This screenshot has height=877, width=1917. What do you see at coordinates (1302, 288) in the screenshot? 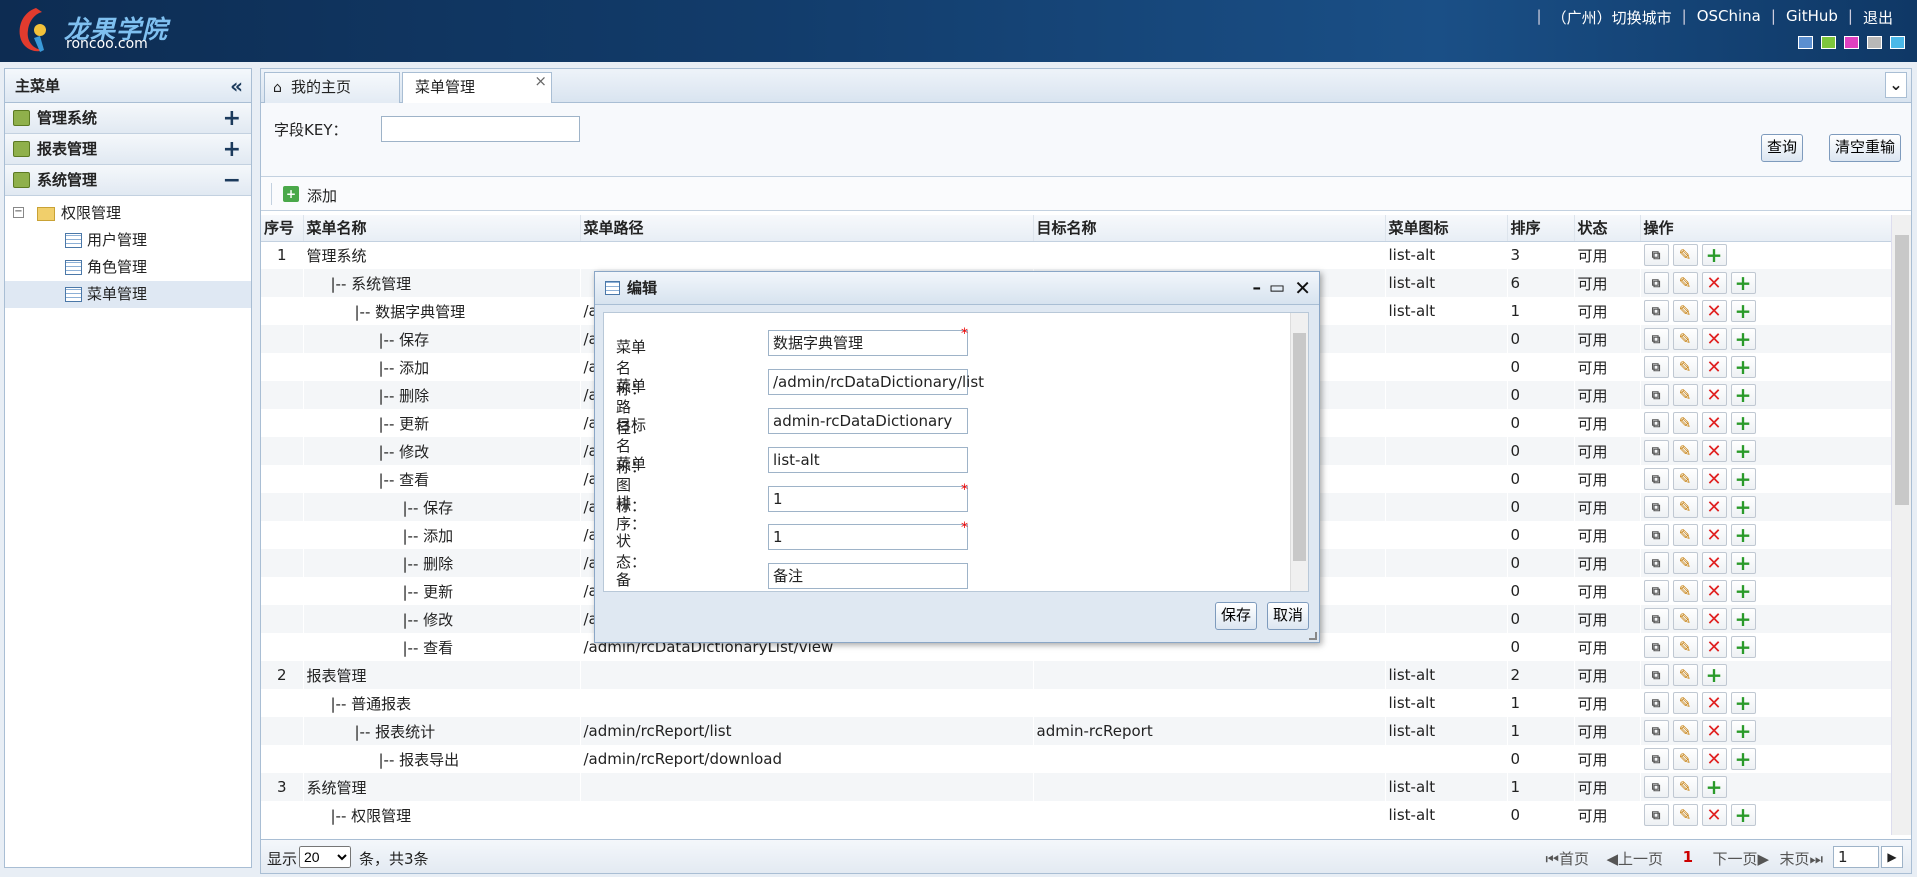
I see `close-dialog-icon: ✕` at bounding box center [1302, 288].